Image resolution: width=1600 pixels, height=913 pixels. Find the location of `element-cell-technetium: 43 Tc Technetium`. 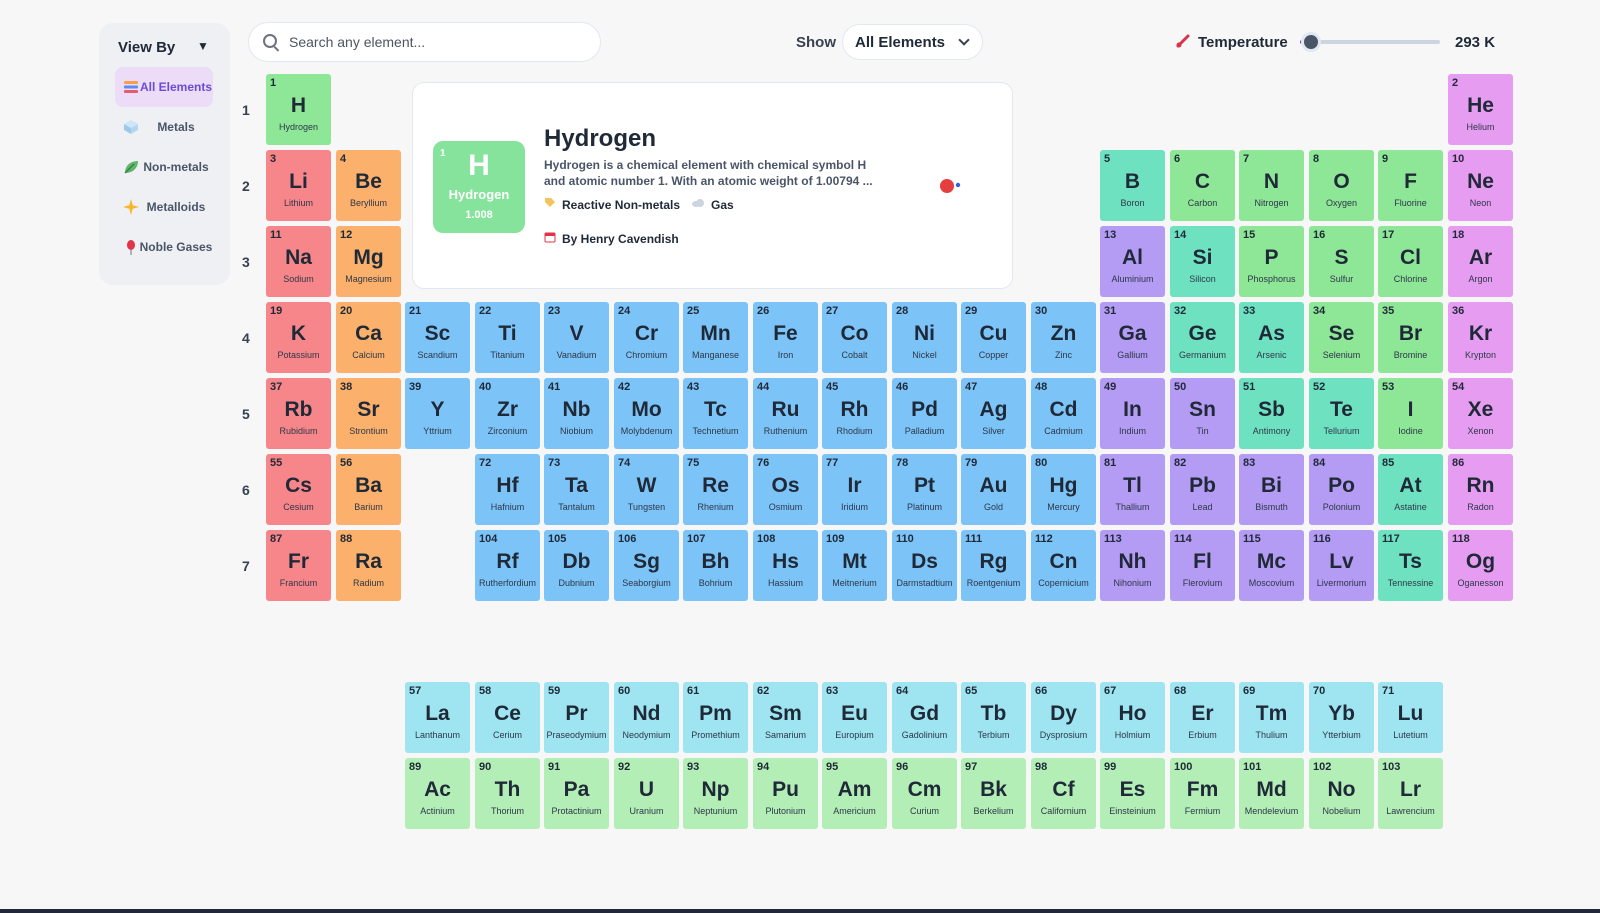

element-cell-technetium: 43 Tc Technetium is located at coordinates (715, 413).